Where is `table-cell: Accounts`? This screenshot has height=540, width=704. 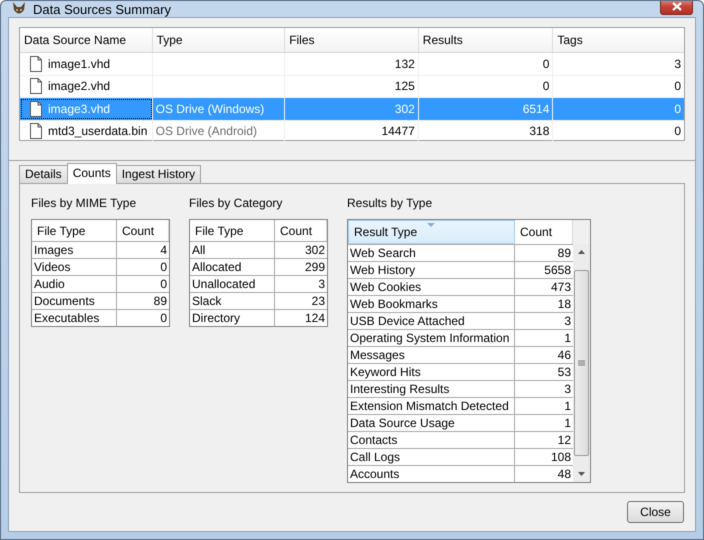 table-cell: Accounts is located at coordinates (431, 474).